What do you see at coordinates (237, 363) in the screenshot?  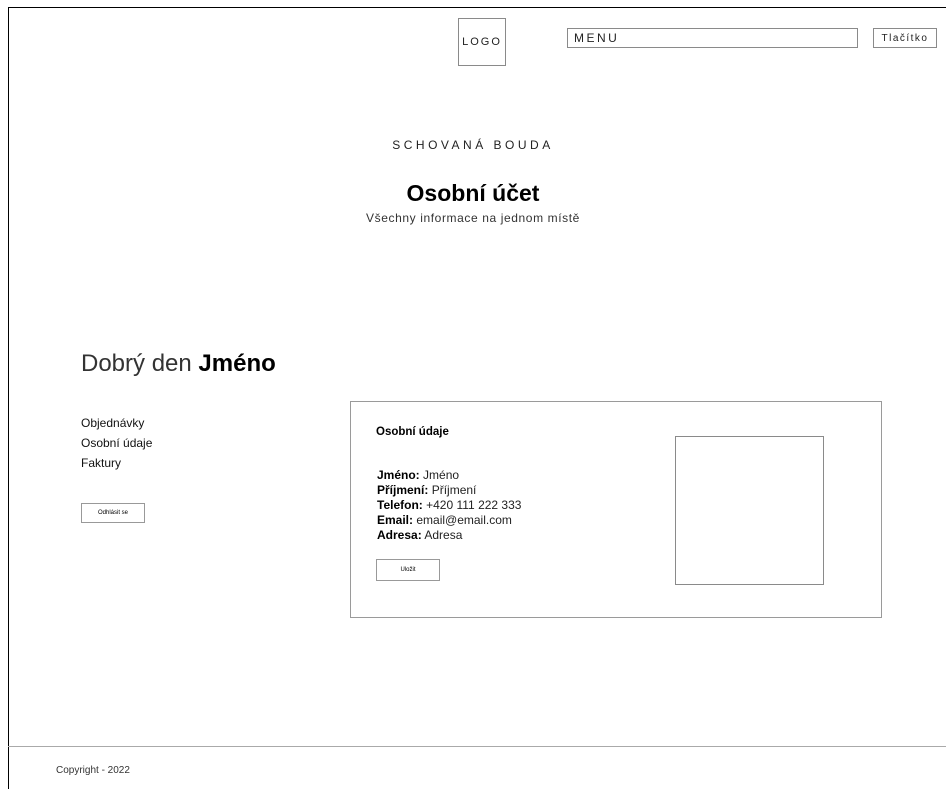 I see `greeting-name: Jméno` at bounding box center [237, 363].